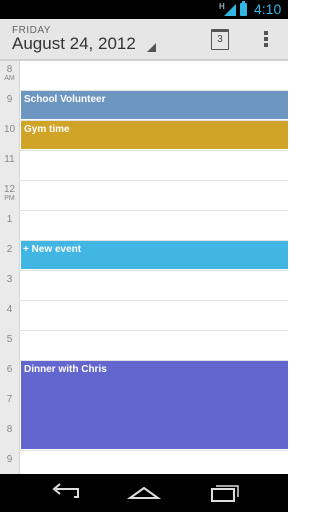 The height and width of the screenshot is (512, 320). What do you see at coordinates (9, 193) in the screenshot?
I see `hour-label: 12 PM` at bounding box center [9, 193].